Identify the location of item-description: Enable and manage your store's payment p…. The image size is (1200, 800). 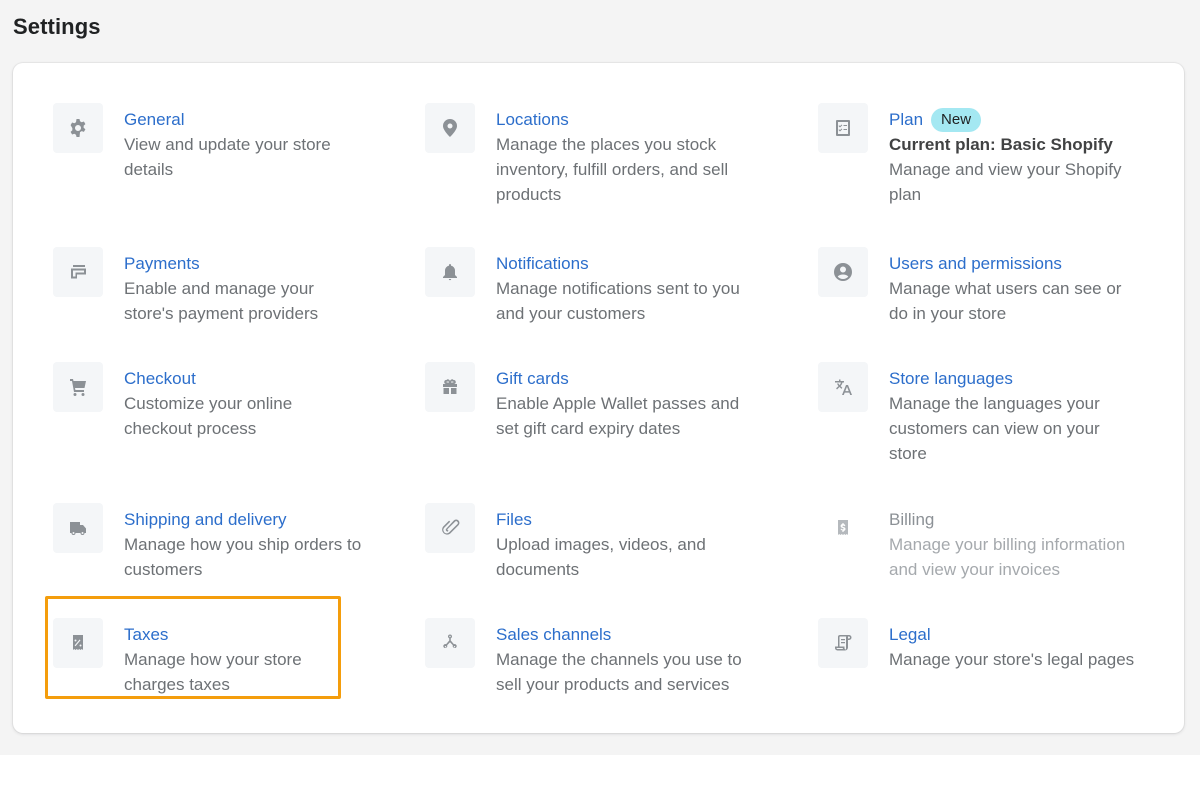
(221, 301).